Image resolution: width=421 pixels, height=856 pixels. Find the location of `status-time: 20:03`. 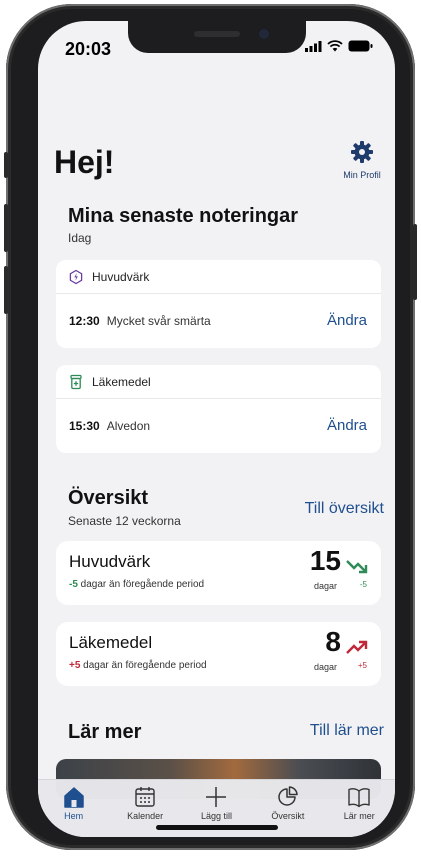

status-time: 20:03 is located at coordinates (88, 49).